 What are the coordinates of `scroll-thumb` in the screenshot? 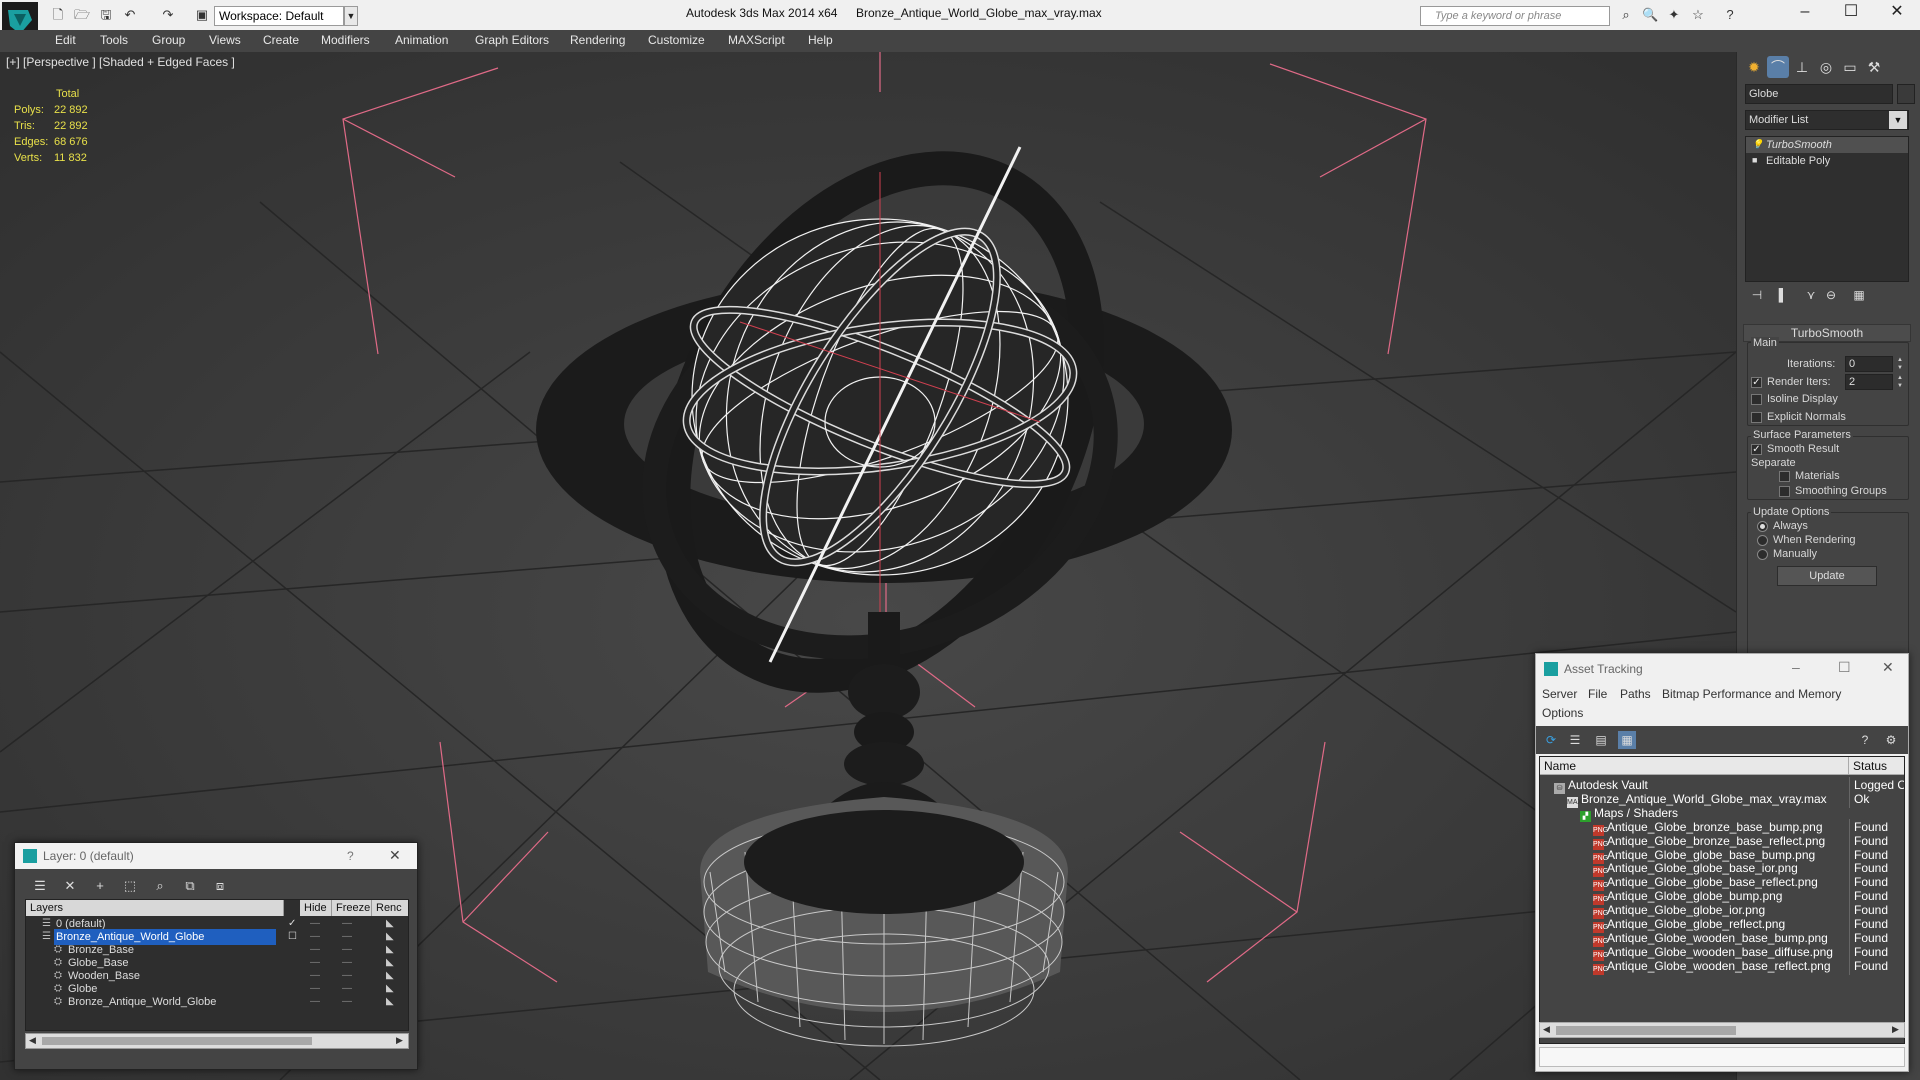 It's located at (1646, 1030).